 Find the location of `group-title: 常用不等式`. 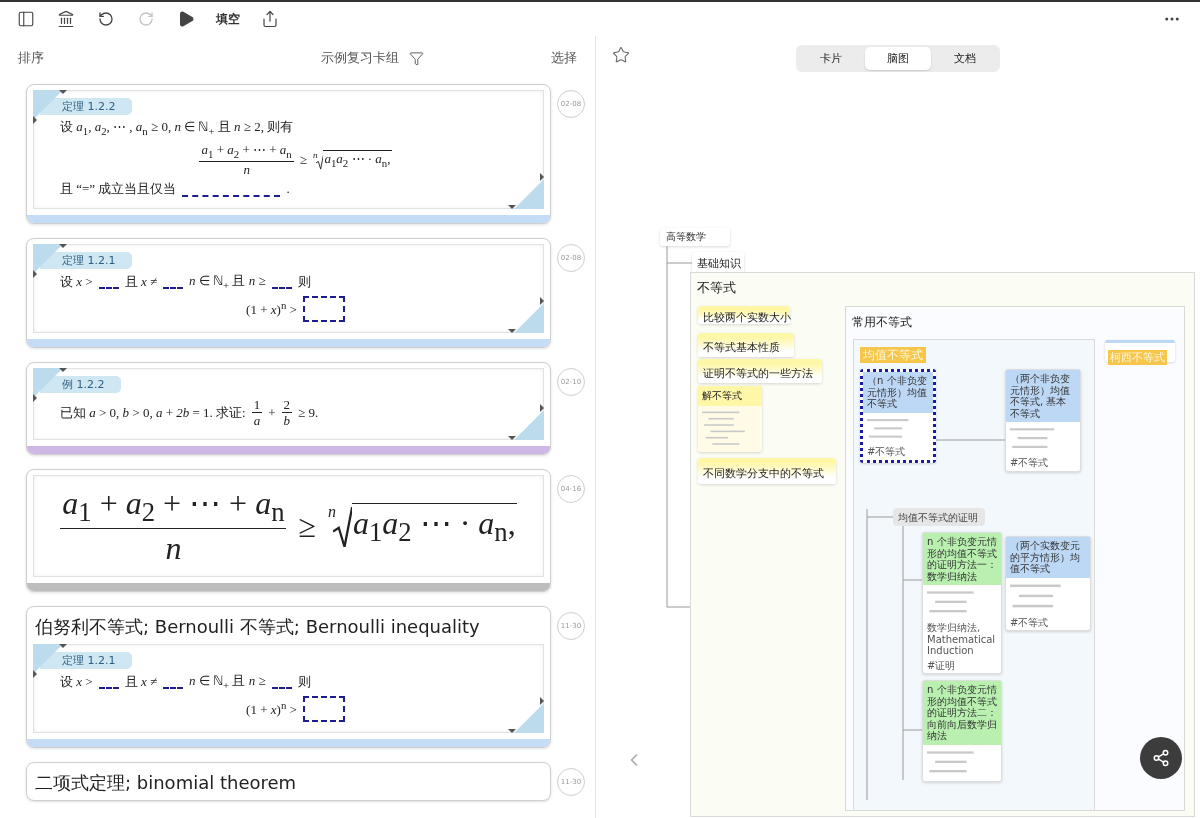

group-title: 常用不等式 is located at coordinates (882, 322).